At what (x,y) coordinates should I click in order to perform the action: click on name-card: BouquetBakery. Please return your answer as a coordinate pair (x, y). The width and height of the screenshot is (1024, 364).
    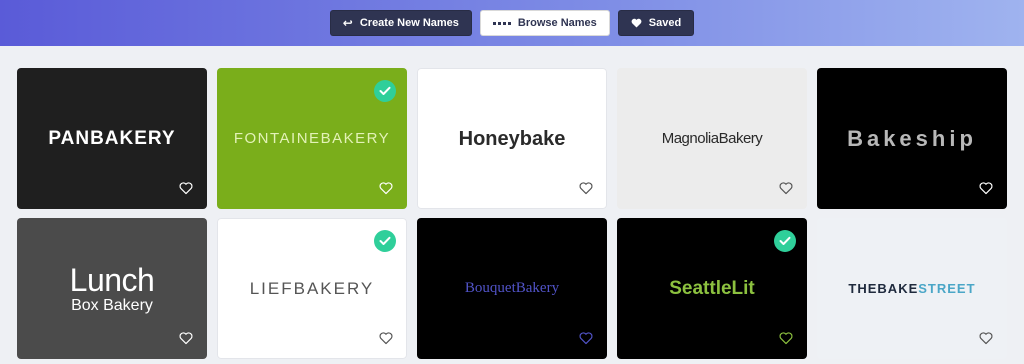
    Looking at the image, I should click on (512, 288).